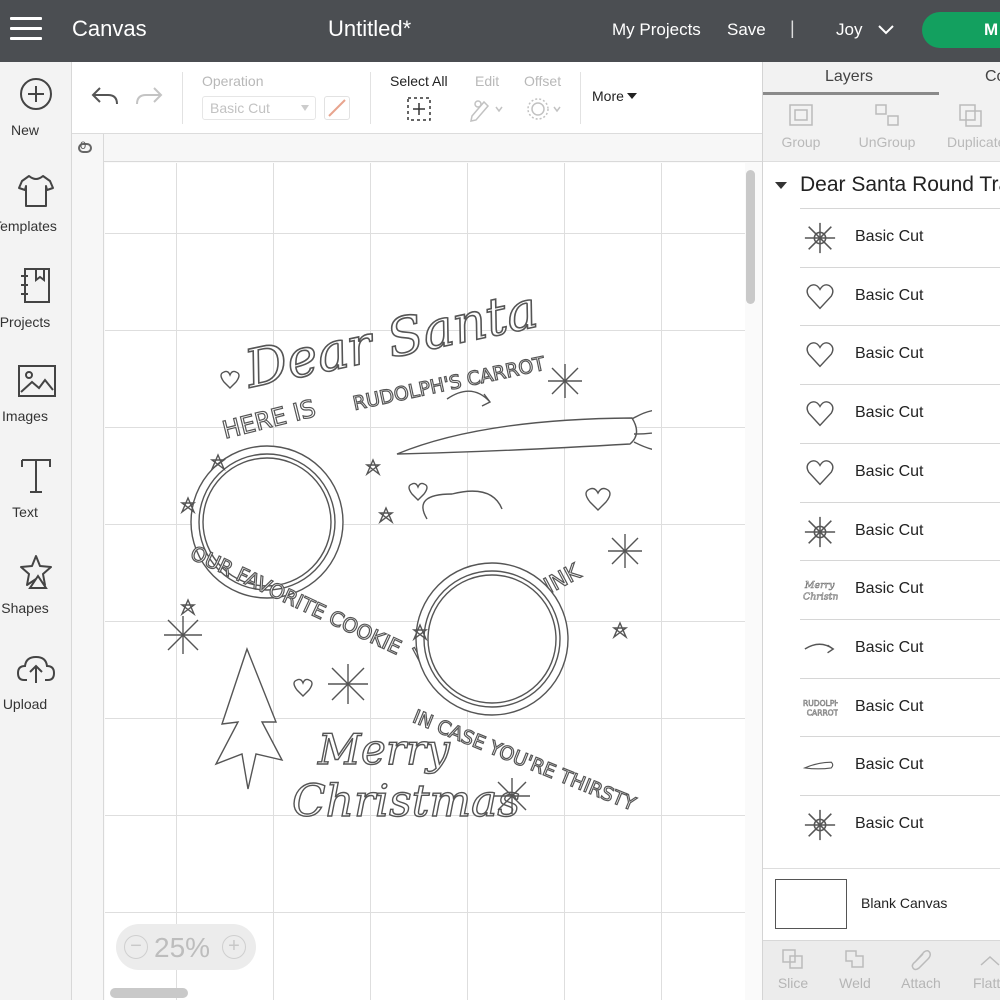 The width and height of the screenshot is (1000, 1000). Describe the element at coordinates (419, 81) in the screenshot. I see `select-all-label: Select All` at that location.